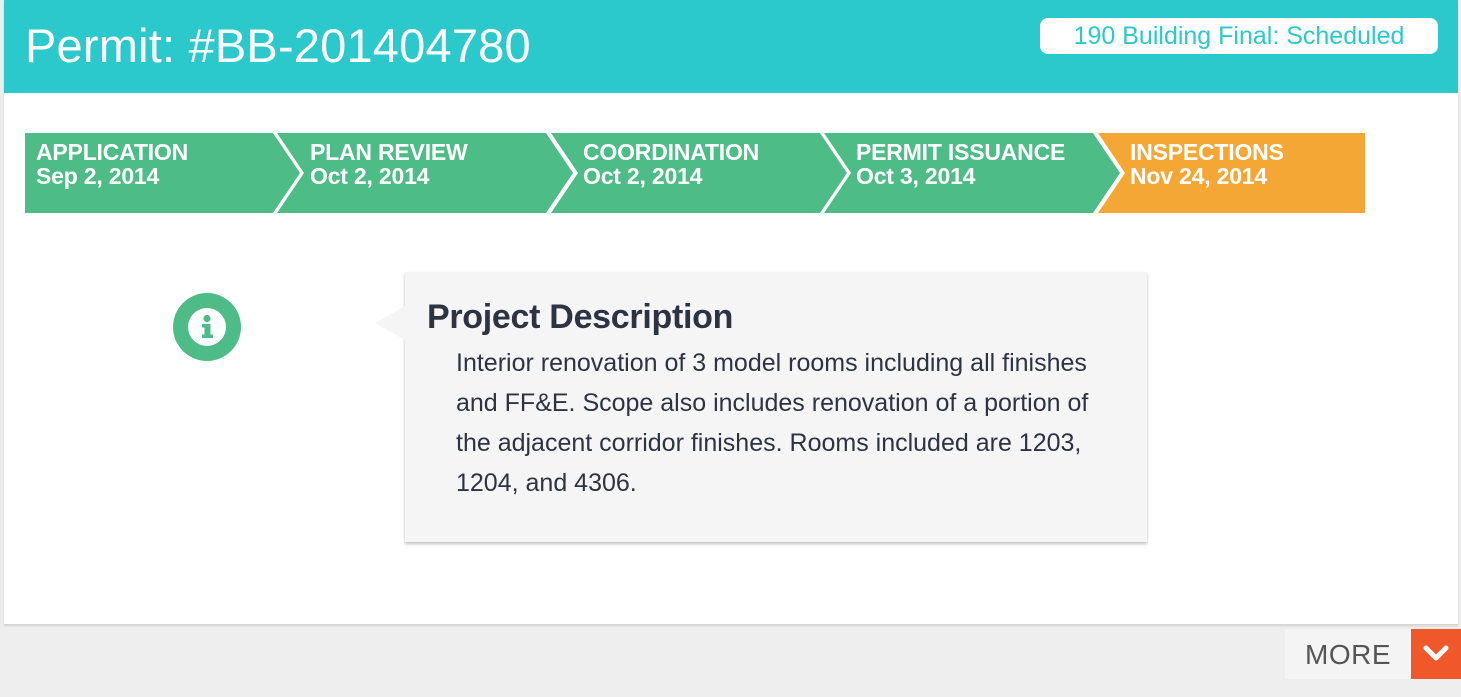  Describe the element at coordinates (98, 176) in the screenshot. I see `step-date: Sep 2, 2014` at that location.